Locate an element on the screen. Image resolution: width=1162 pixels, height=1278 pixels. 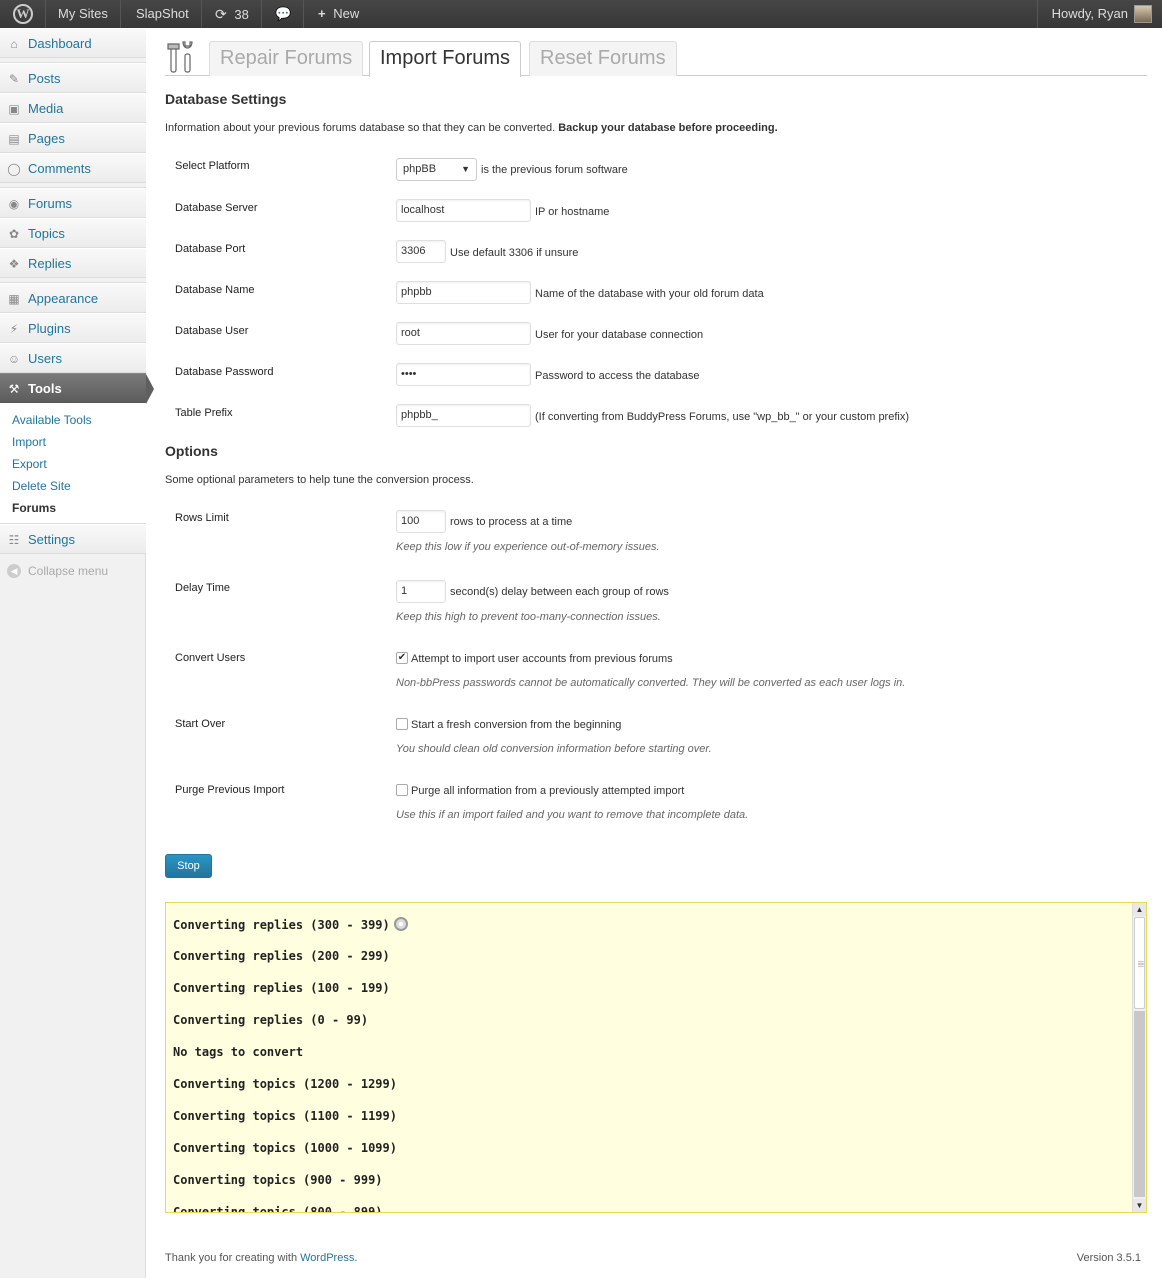
start-over-checkbox is located at coordinates (402, 724).